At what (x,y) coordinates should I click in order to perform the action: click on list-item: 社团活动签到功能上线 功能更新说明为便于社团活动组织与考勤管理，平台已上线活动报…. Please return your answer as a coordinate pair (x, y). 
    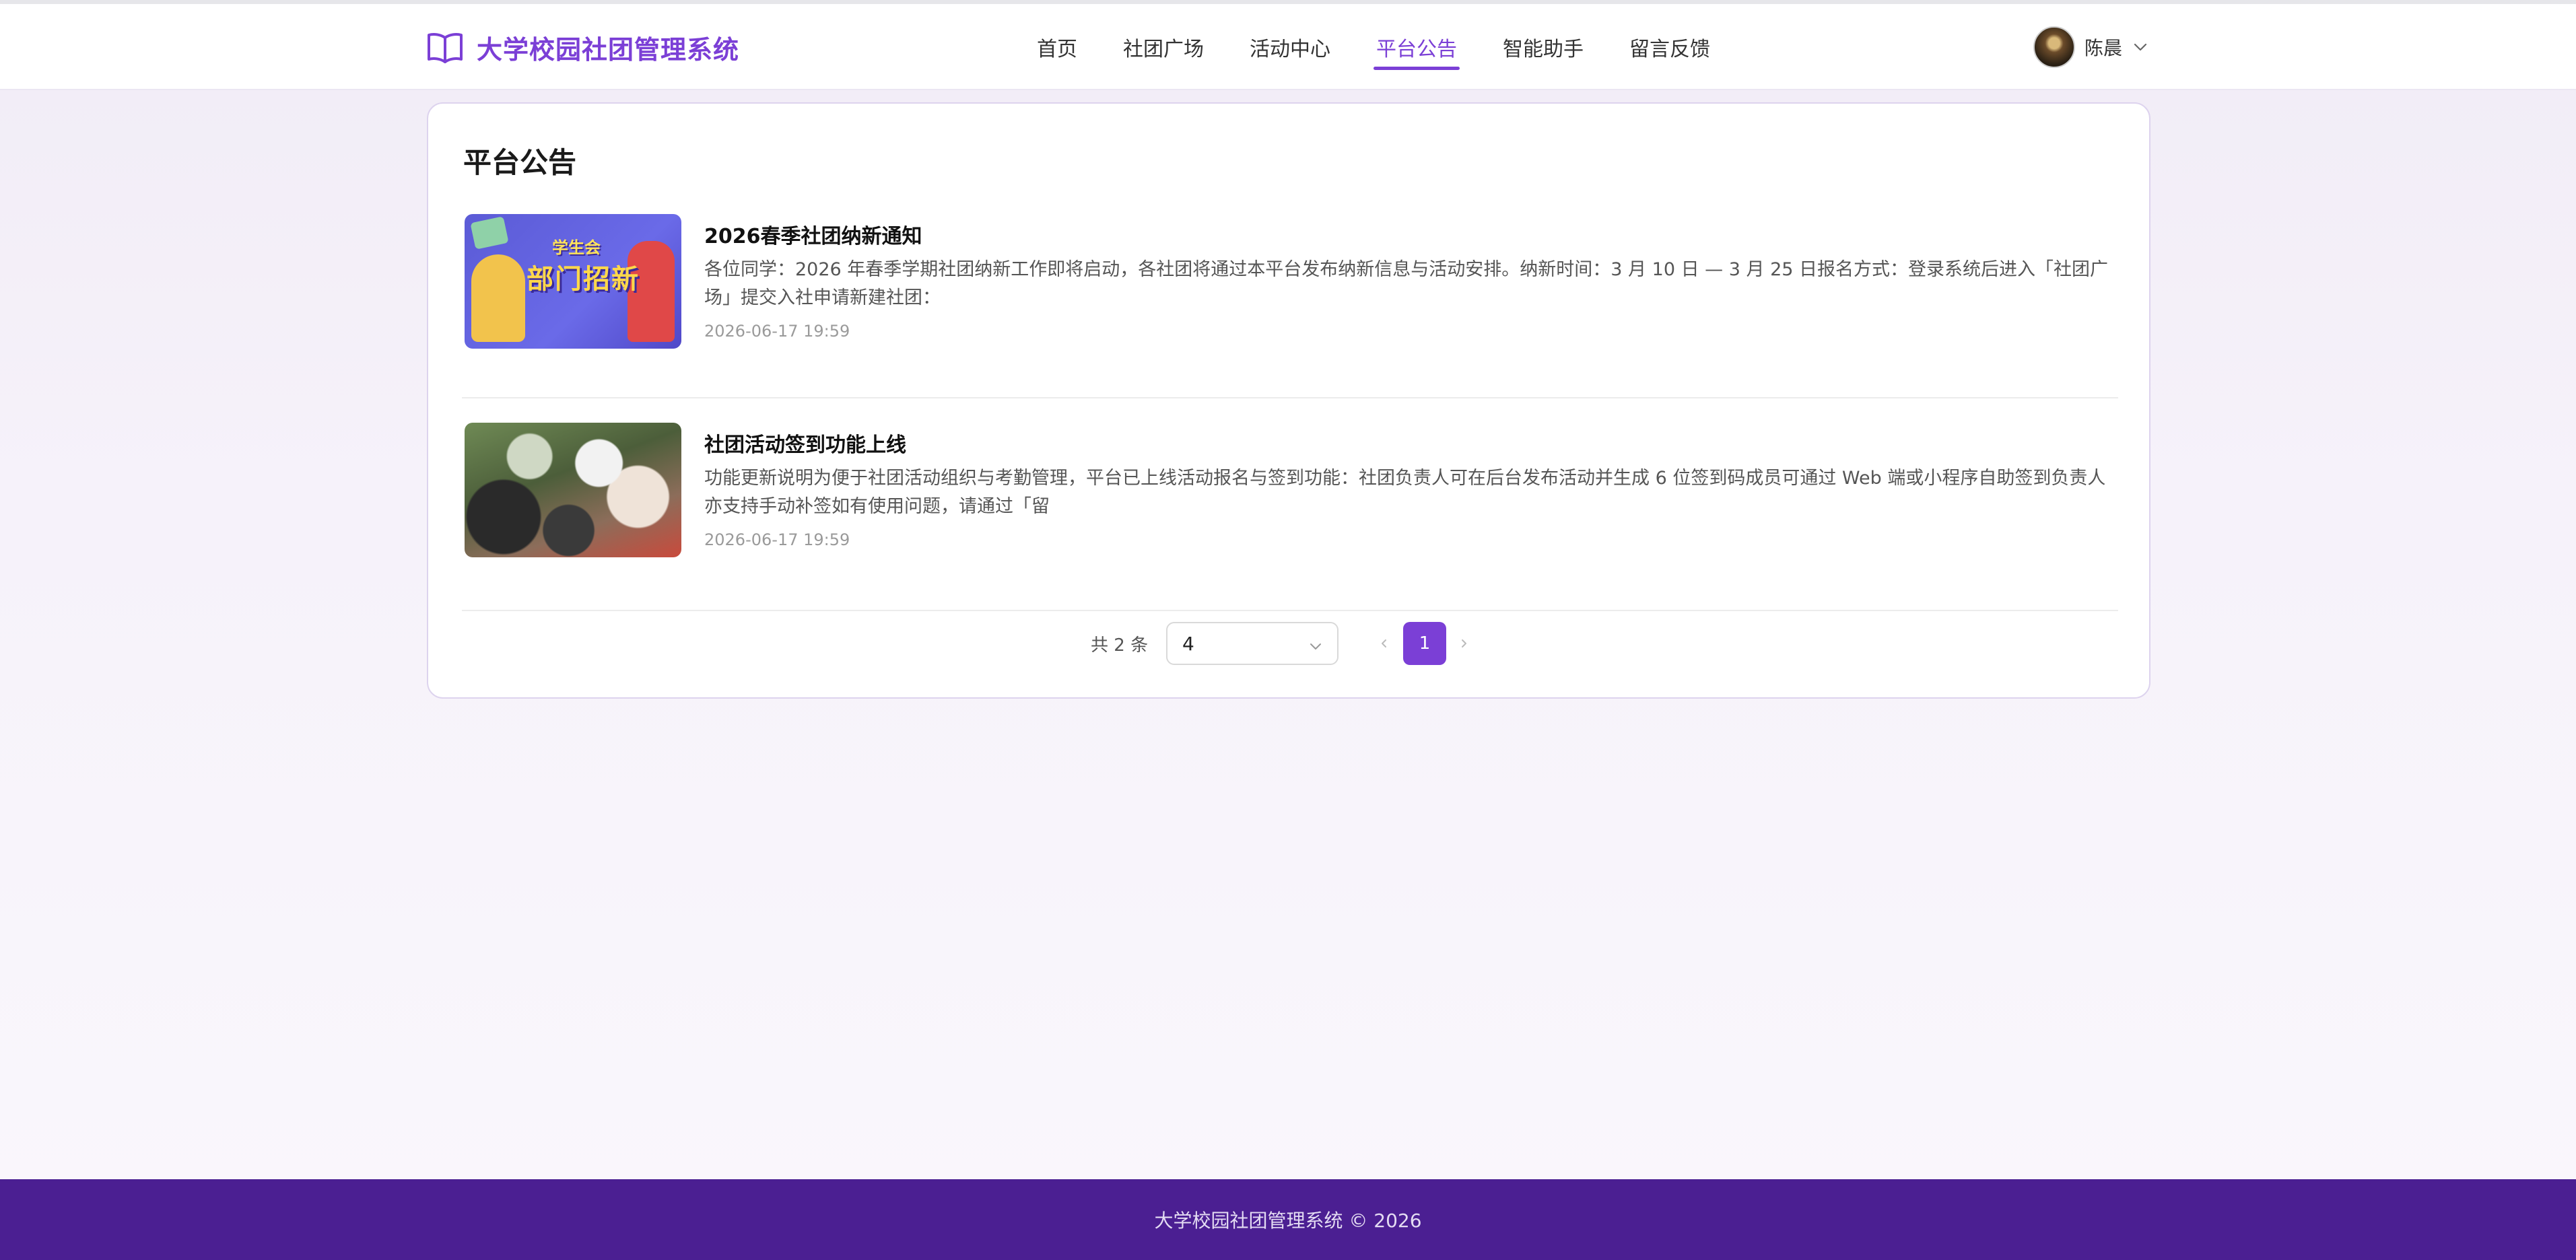
    Looking at the image, I should click on (1290, 505).